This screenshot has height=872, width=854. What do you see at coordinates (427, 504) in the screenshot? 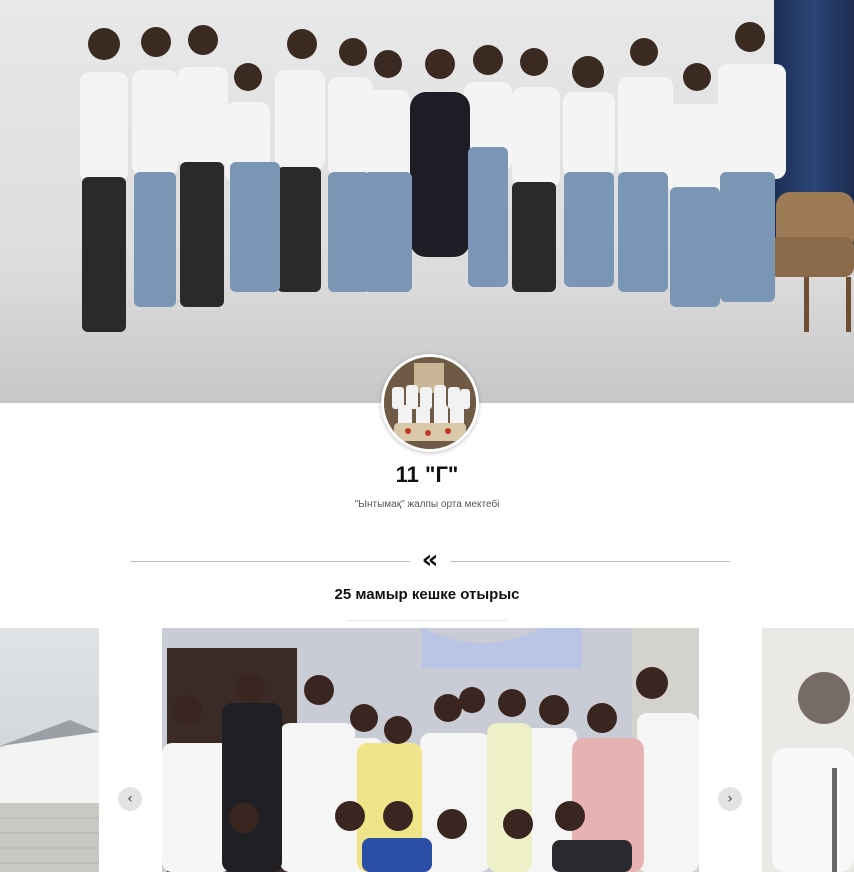
I see `school-subtitle: "Ынтымақ" жалпы орта мектебі` at bounding box center [427, 504].